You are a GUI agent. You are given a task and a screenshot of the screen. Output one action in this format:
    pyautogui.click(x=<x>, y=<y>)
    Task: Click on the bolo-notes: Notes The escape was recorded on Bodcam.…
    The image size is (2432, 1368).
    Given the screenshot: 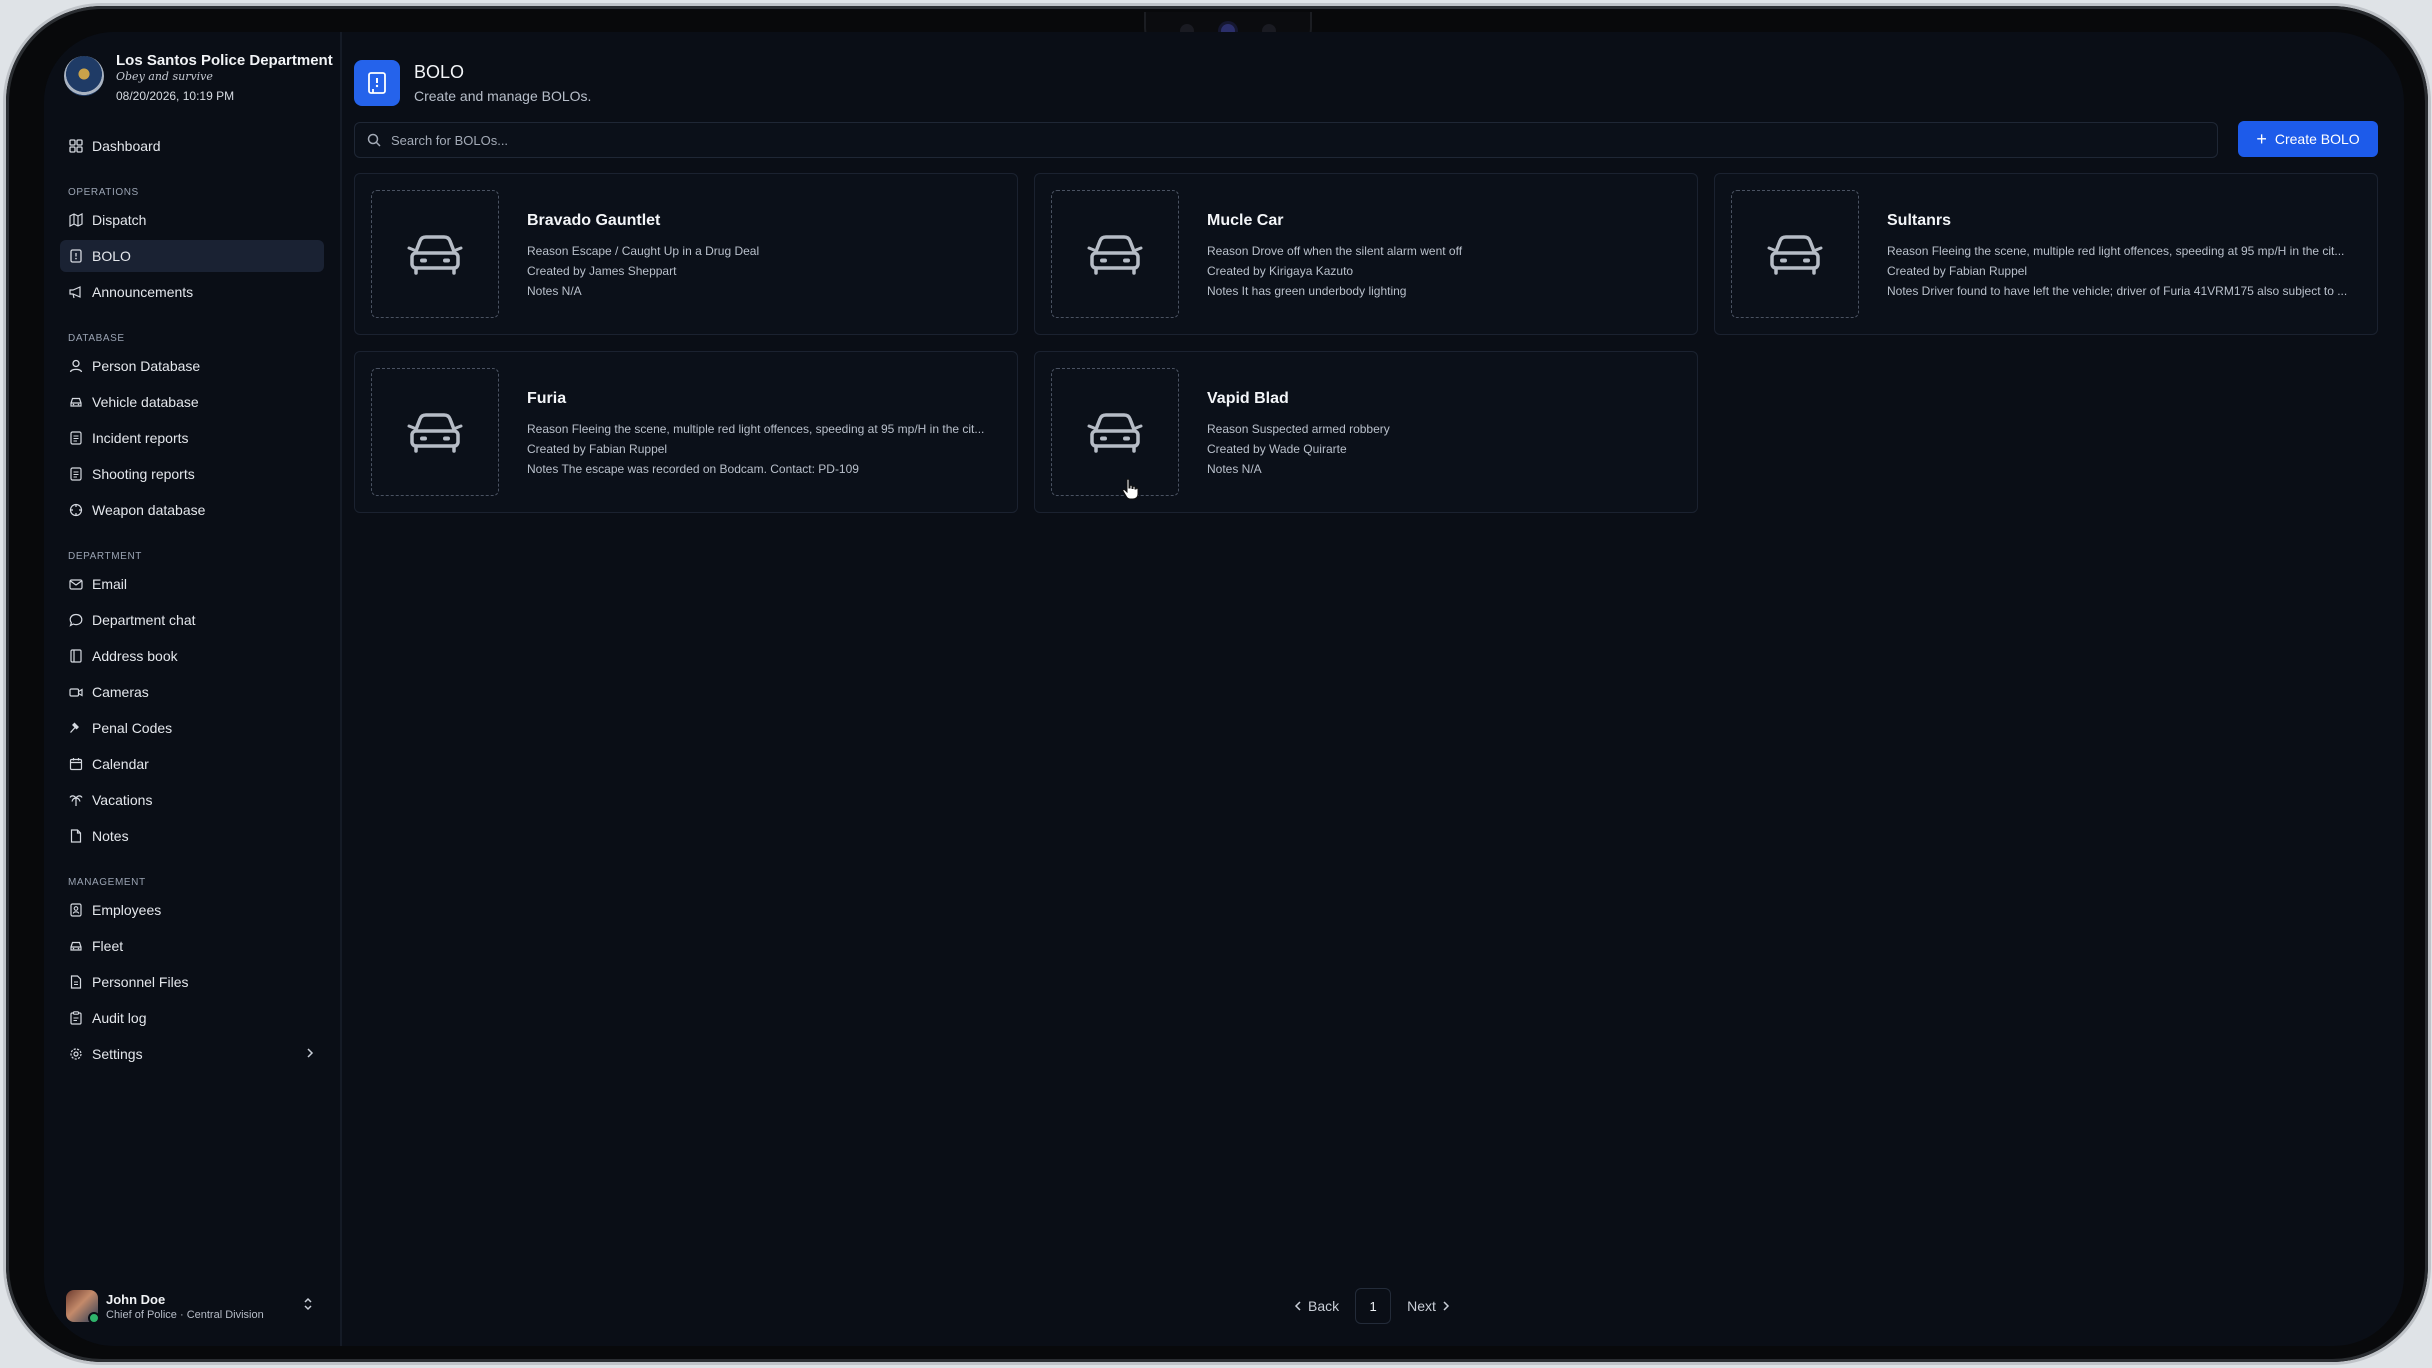 What is the action you would take?
    pyautogui.click(x=693, y=469)
    